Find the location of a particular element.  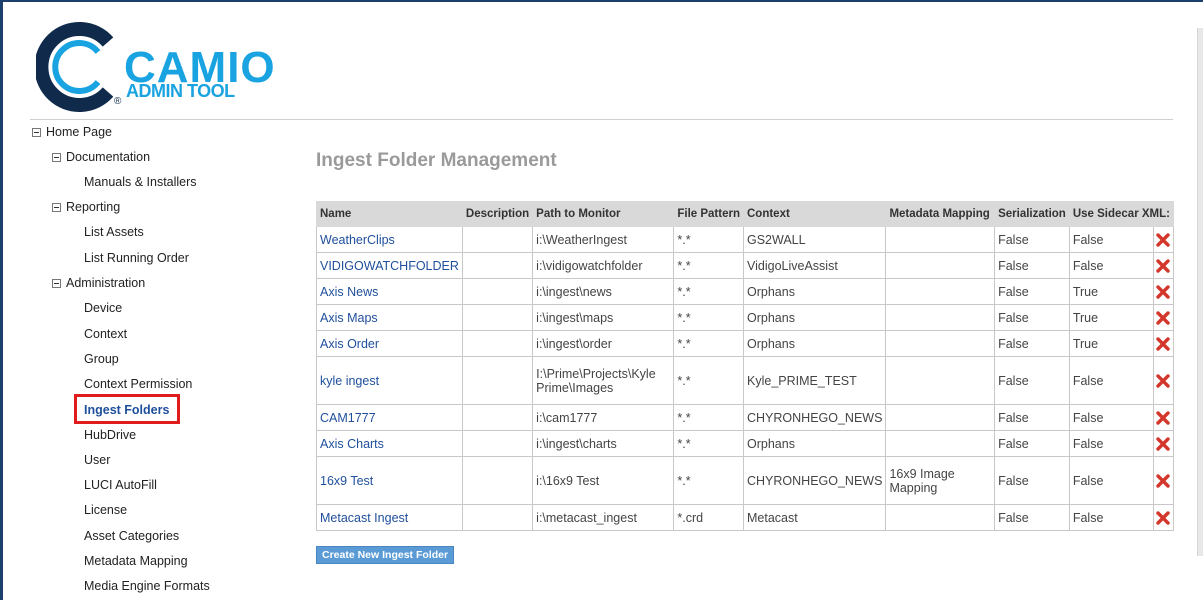

cell-file-pattern: *.crd is located at coordinates (708, 517).